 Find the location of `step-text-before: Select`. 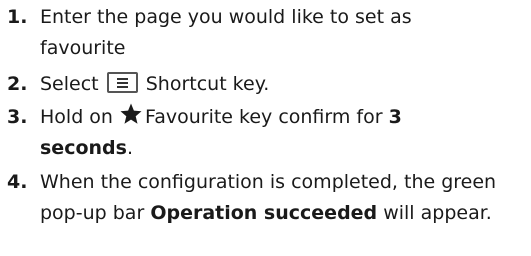

step-text-before: Select is located at coordinates (69, 84).